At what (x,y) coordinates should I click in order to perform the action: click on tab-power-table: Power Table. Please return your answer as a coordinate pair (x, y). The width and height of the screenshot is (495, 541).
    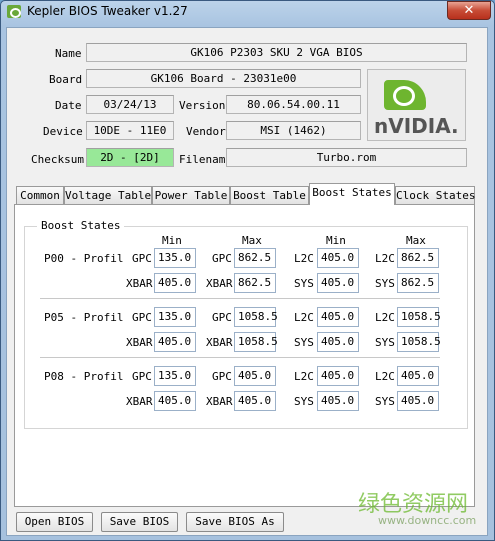
    Looking at the image, I should click on (191, 195).